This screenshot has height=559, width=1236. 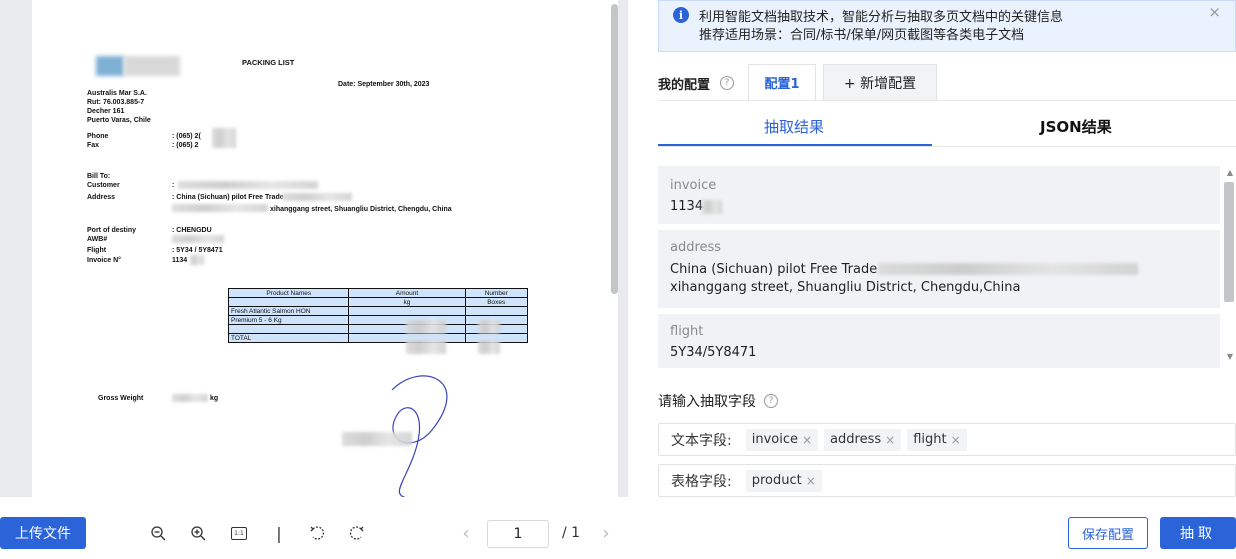 What do you see at coordinates (947, 100) in the screenshot?
I see `config-divider` at bounding box center [947, 100].